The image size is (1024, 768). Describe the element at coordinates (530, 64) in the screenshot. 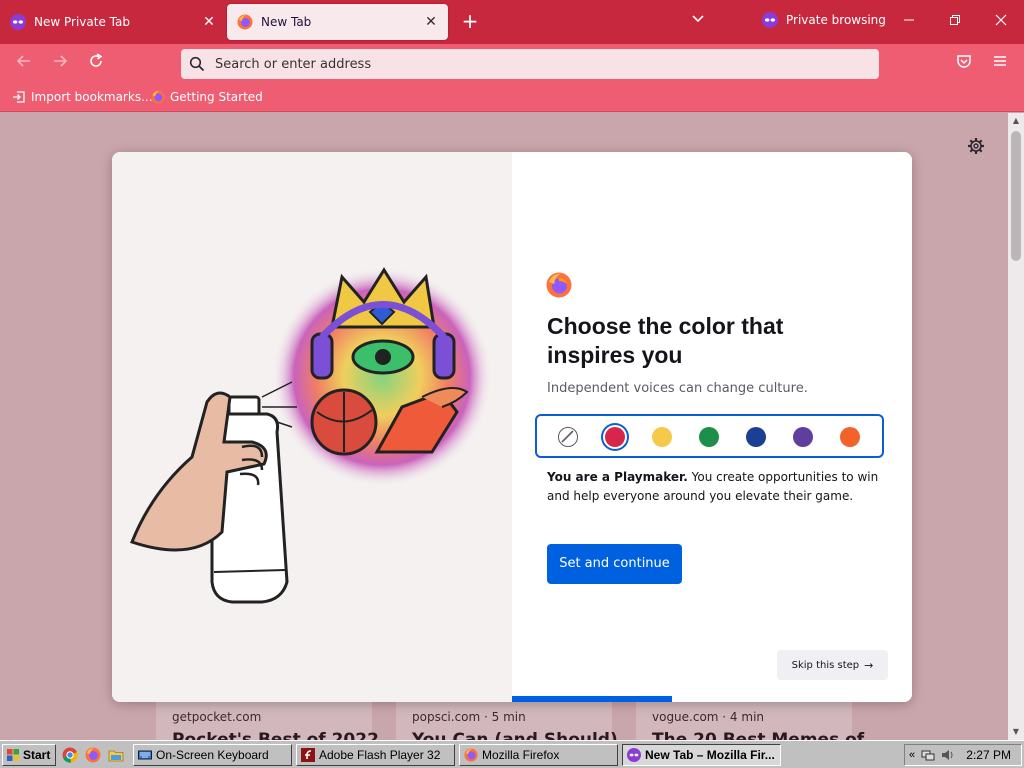

I see `address-bar: Search or enter address` at that location.